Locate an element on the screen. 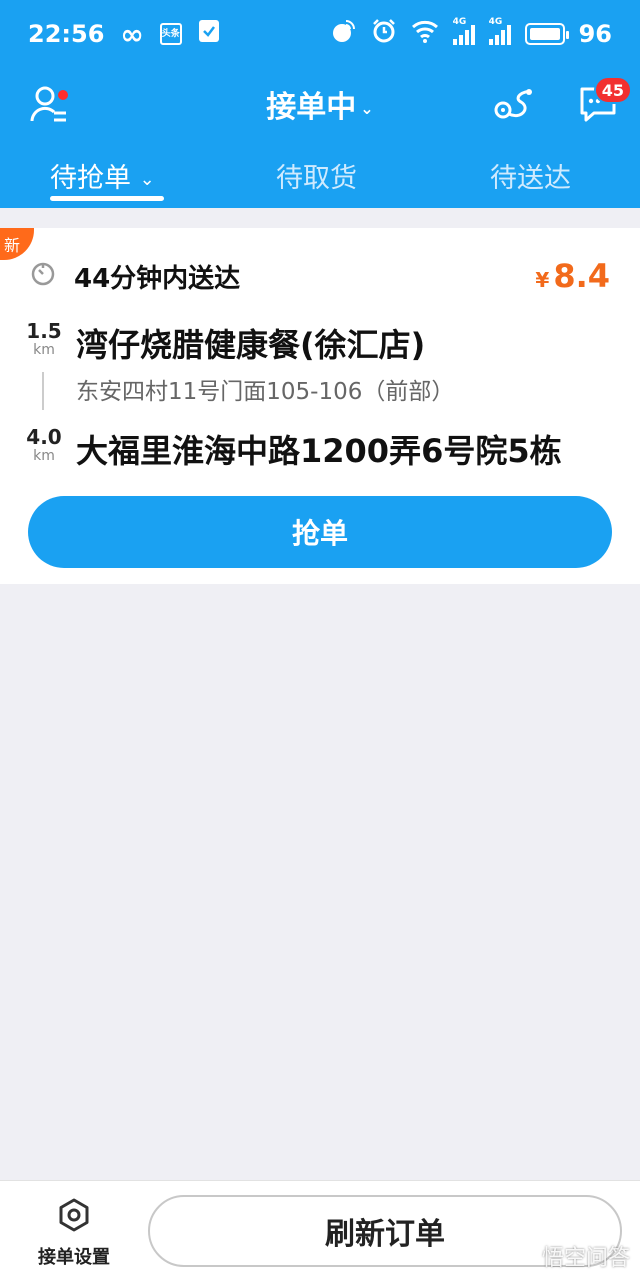  gear-icon is located at coordinates (74, 1218).